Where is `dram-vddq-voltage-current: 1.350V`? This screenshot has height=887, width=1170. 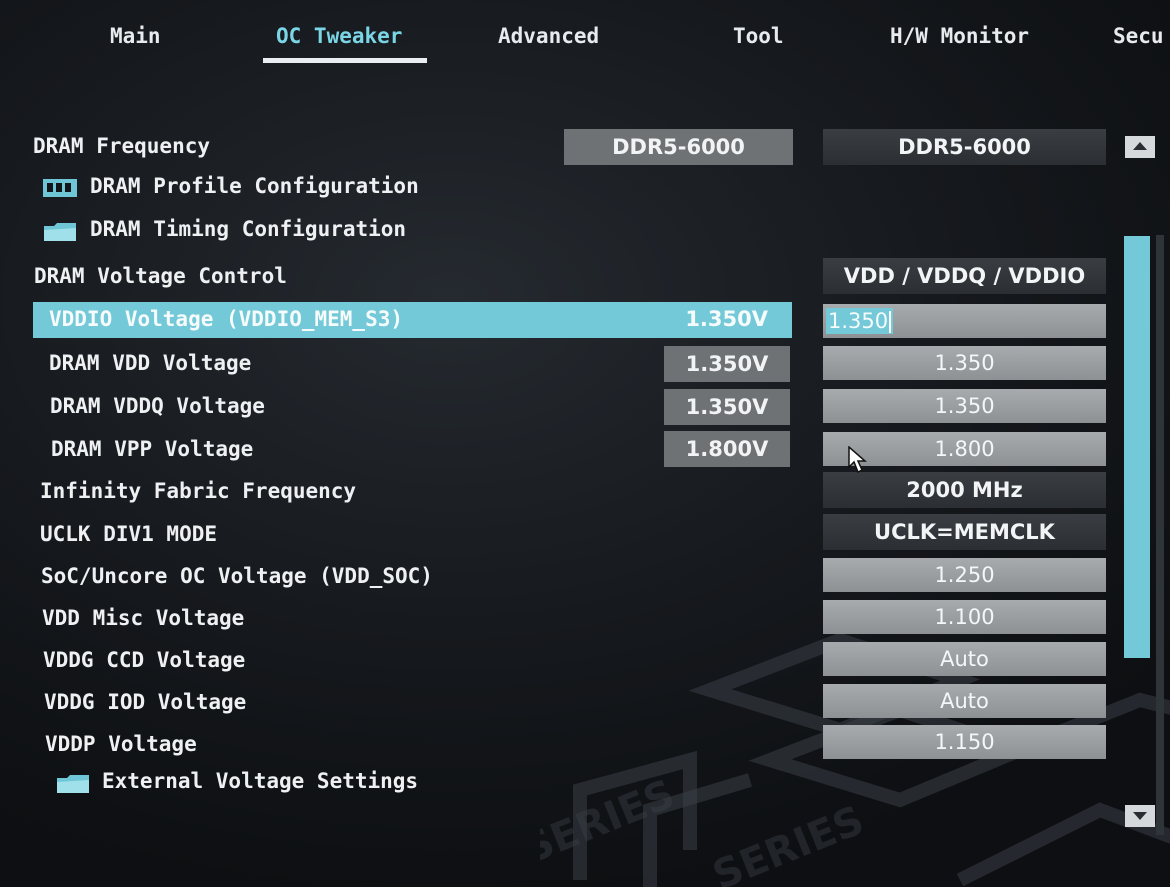 dram-vddq-voltage-current: 1.350V is located at coordinates (727, 407).